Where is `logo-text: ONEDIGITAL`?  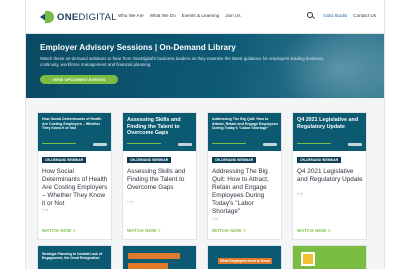
logo-text: ONEDIGITAL is located at coordinates (87, 17).